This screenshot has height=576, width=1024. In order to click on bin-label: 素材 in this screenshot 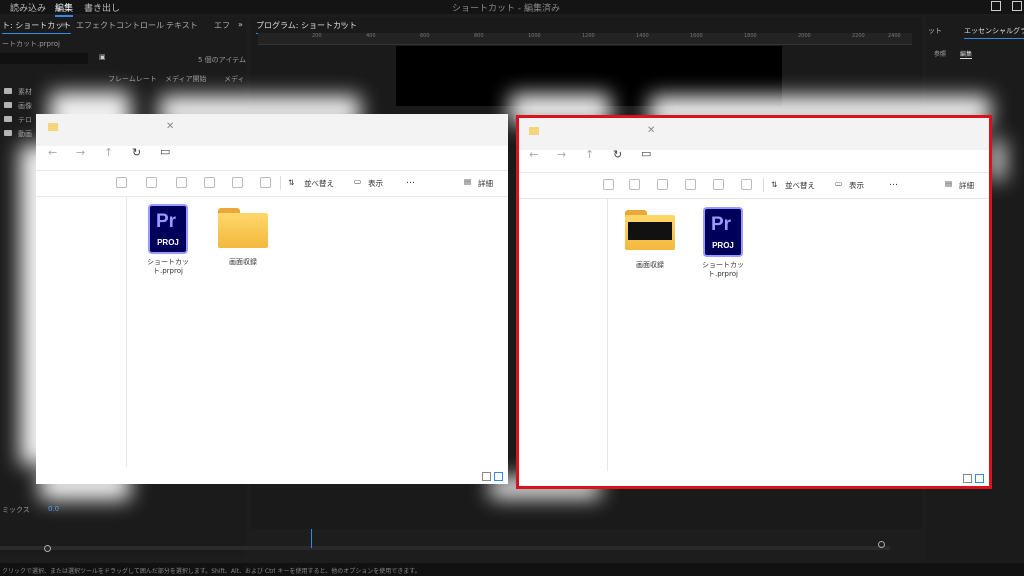, I will do `click(25, 92)`.